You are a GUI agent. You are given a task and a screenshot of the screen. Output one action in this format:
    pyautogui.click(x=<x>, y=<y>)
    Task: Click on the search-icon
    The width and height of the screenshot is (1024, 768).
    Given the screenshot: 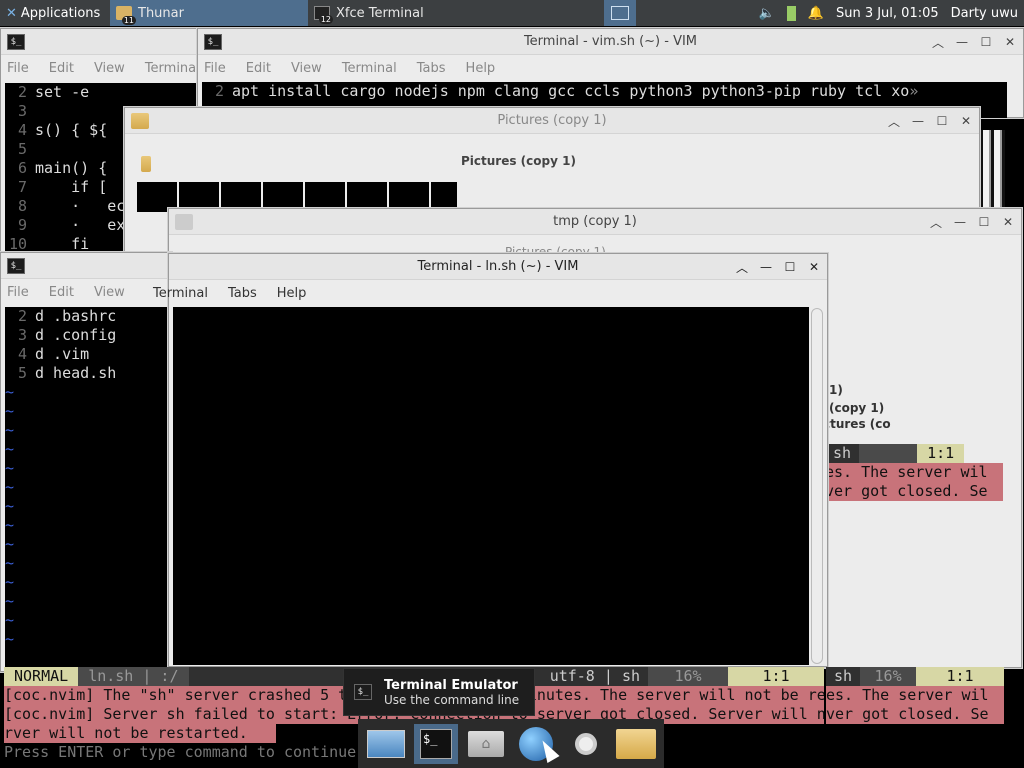 What is the action you would take?
    pyautogui.click(x=586, y=744)
    